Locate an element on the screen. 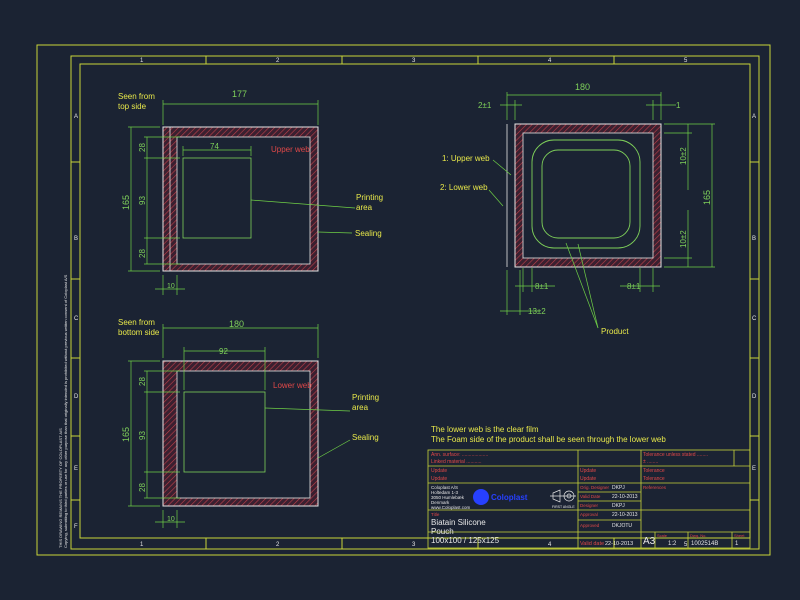  tb-approved-by: DKJOTU is located at coordinates (622, 526).